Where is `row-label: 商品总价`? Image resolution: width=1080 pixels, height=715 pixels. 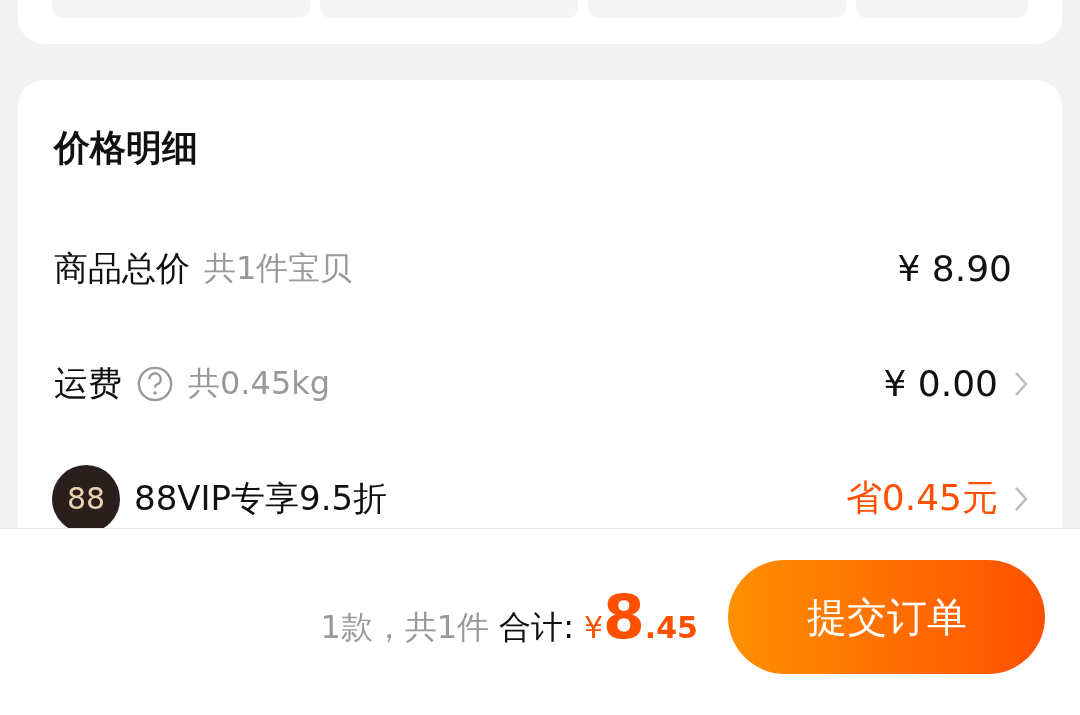 row-label: 商品总价 is located at coordinates (122, 268).